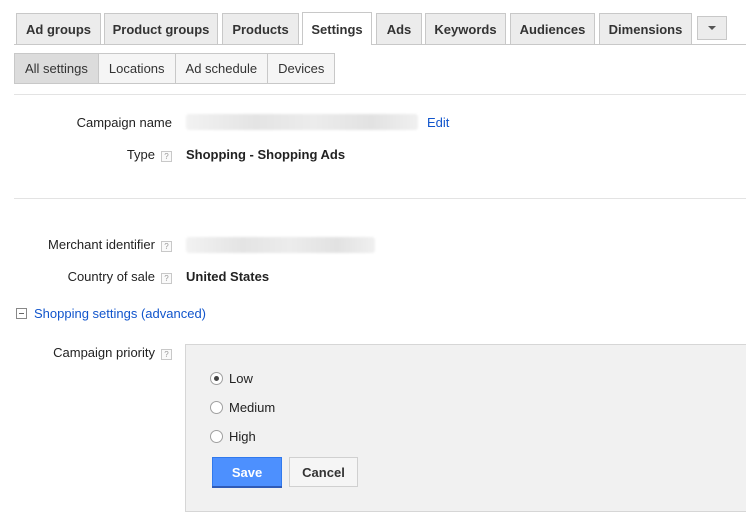 This screenshot has height=520, width=746. I want to click on priority-option-label: High, so click(242, 436).